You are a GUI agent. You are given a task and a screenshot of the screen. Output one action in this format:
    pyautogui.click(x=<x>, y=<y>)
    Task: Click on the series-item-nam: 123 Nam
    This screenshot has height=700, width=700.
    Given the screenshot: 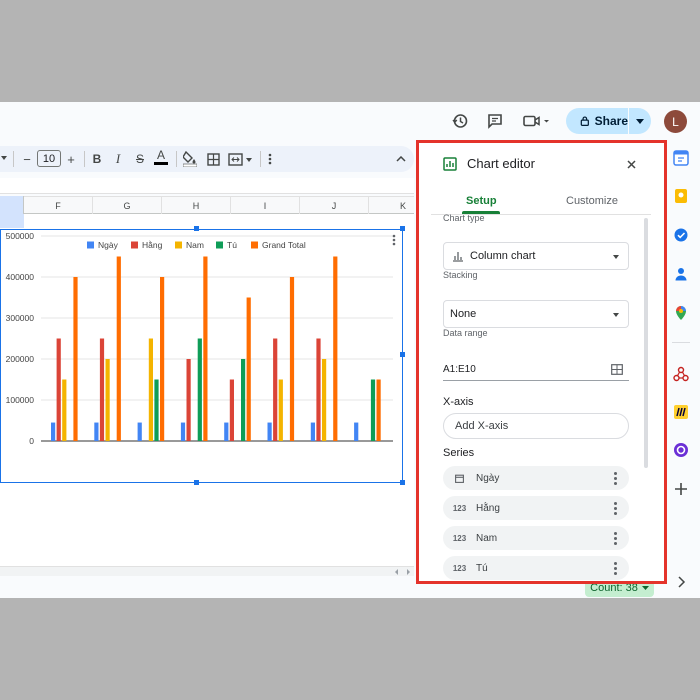 What is the action you would take?
    pyautogui.click(x=536, y=538)
    